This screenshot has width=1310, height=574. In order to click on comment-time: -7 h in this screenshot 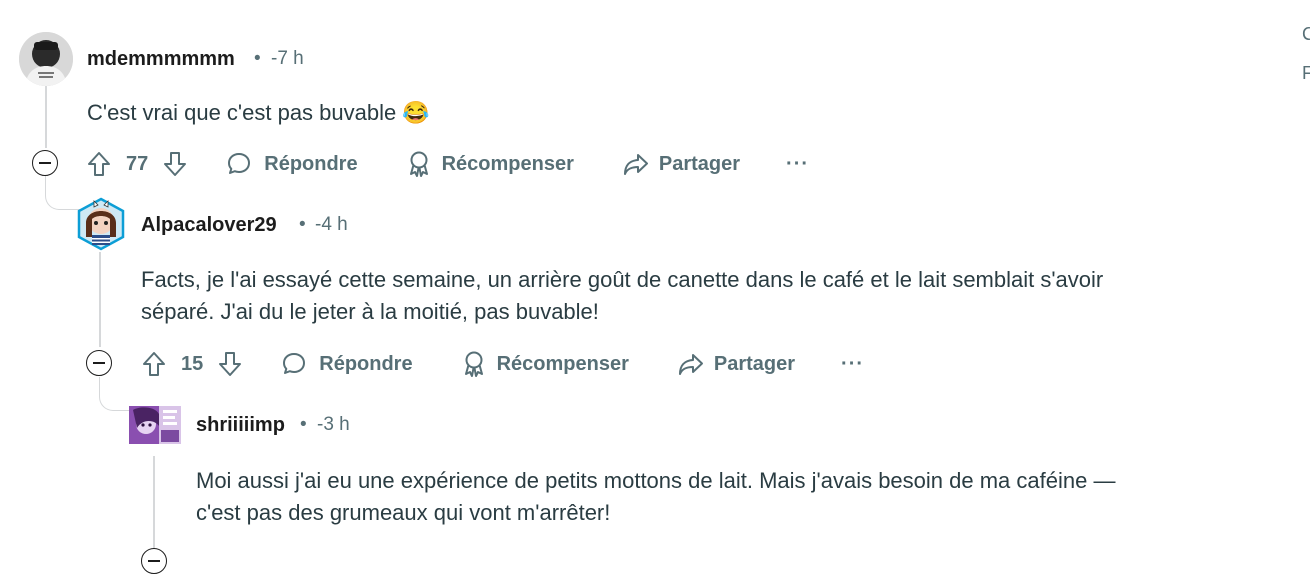, I will do `click(287, 59)`.